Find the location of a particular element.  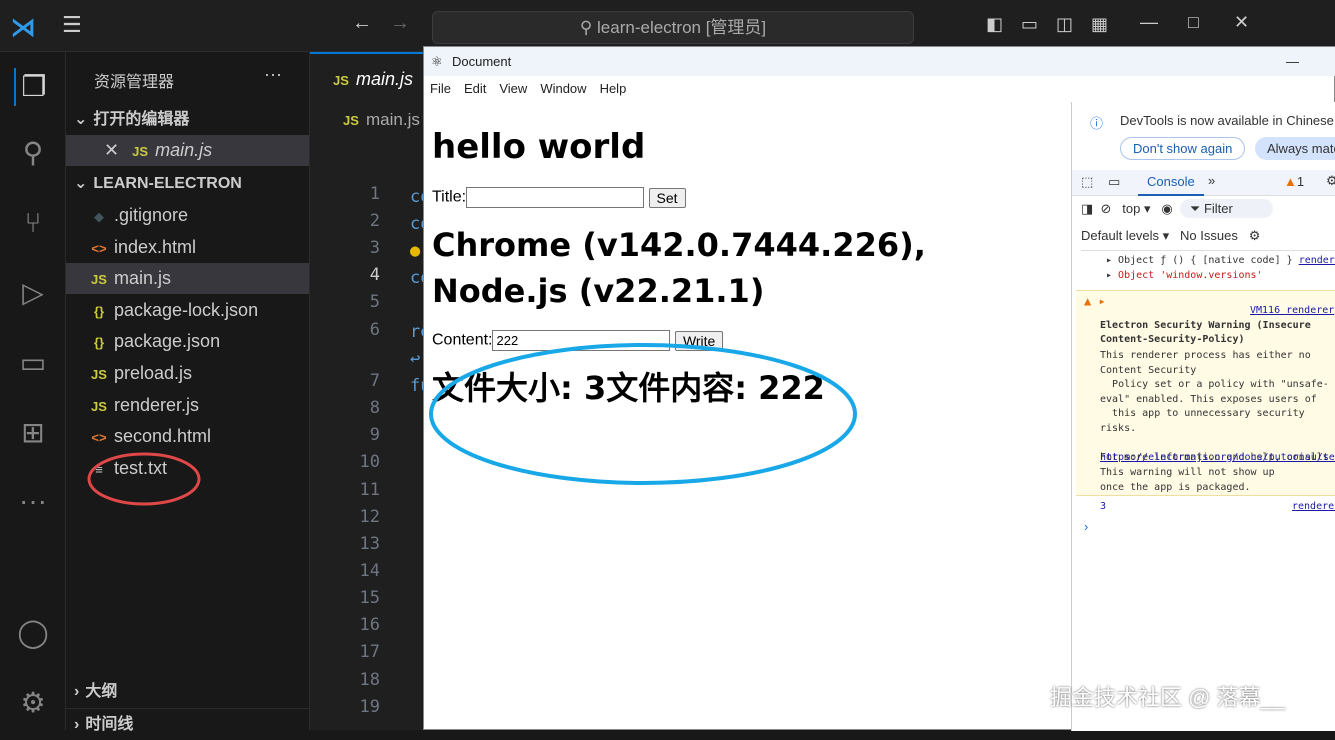

file-item: <> index.html is located at coordinates (187, 247).